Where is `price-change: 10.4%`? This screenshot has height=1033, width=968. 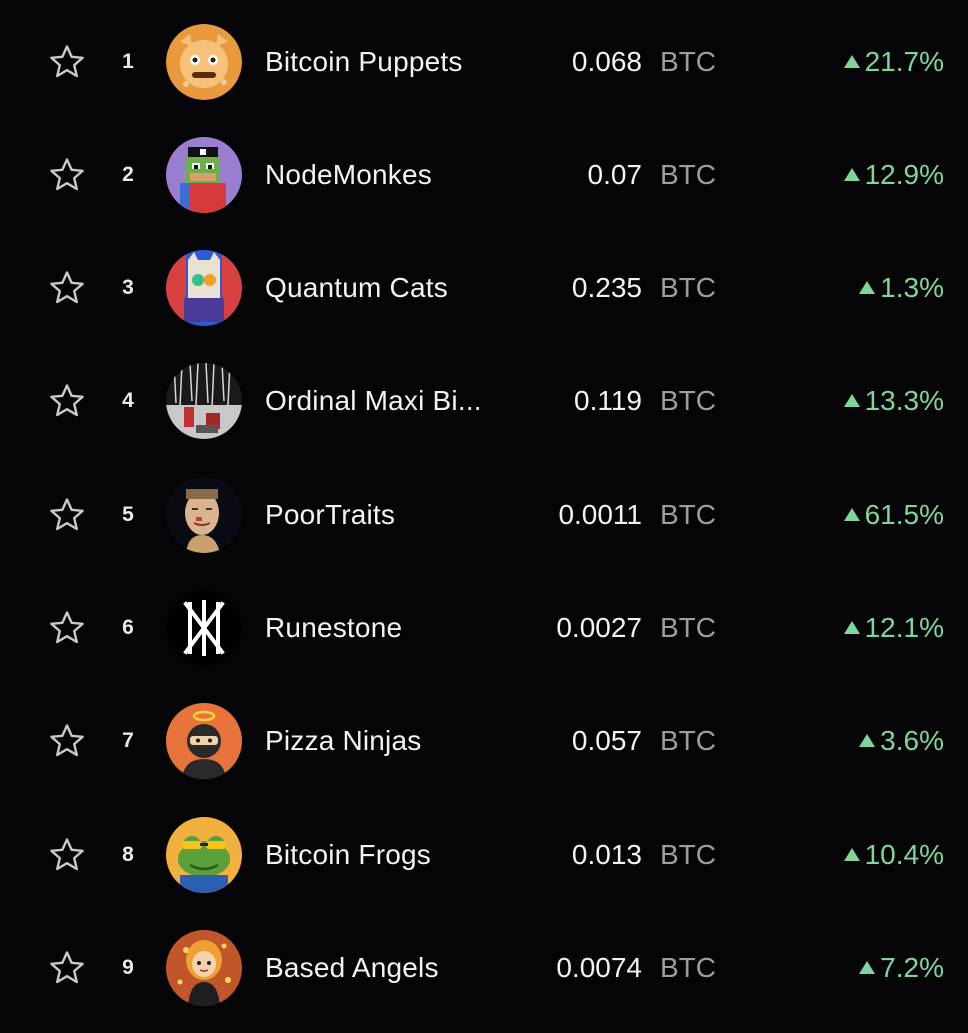 price-change: 10.4% is located at coordinates (893, 854).